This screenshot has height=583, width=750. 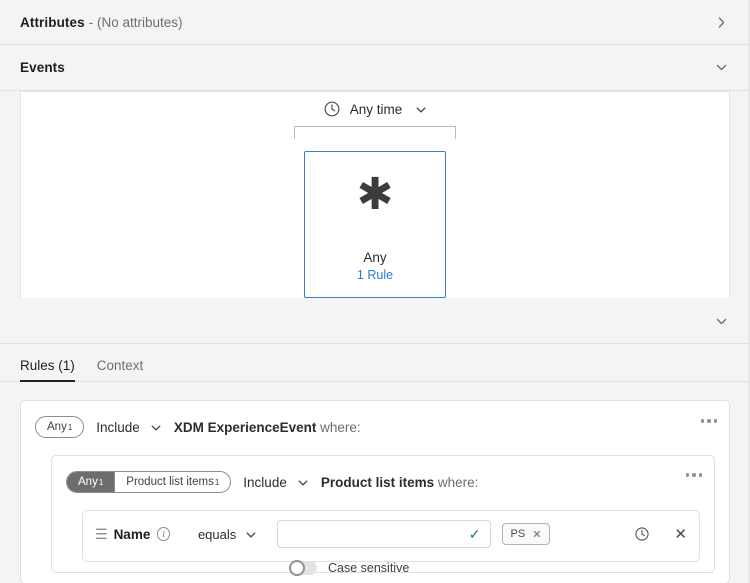 I want to click on condition-value-tag: PS ✕, so click(x=526, y=534).